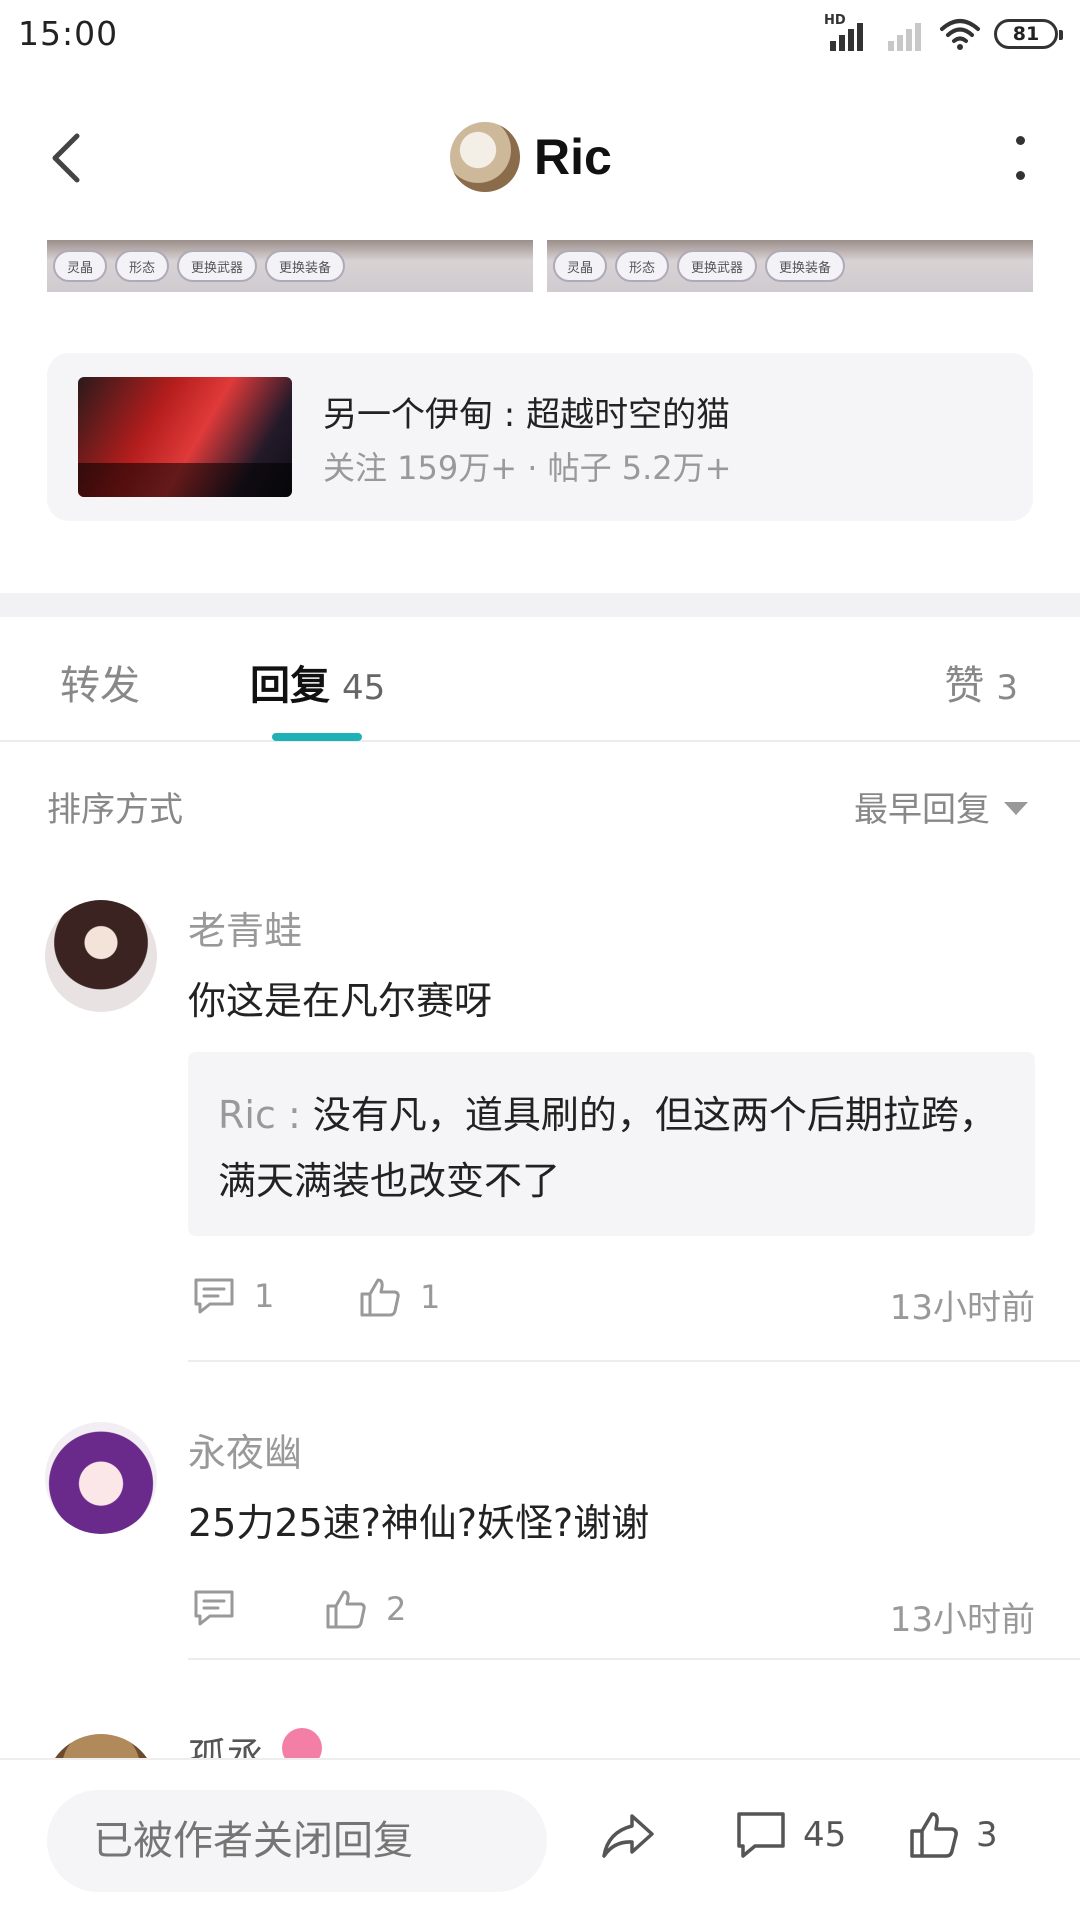 This screenshot has height=1920, width=1080. What do you see at coordinates (527, 415) in the screenshot?
I see `forum-name: 另一个伊甸 : 超越时空的猫` at bounding box center [527, 415].